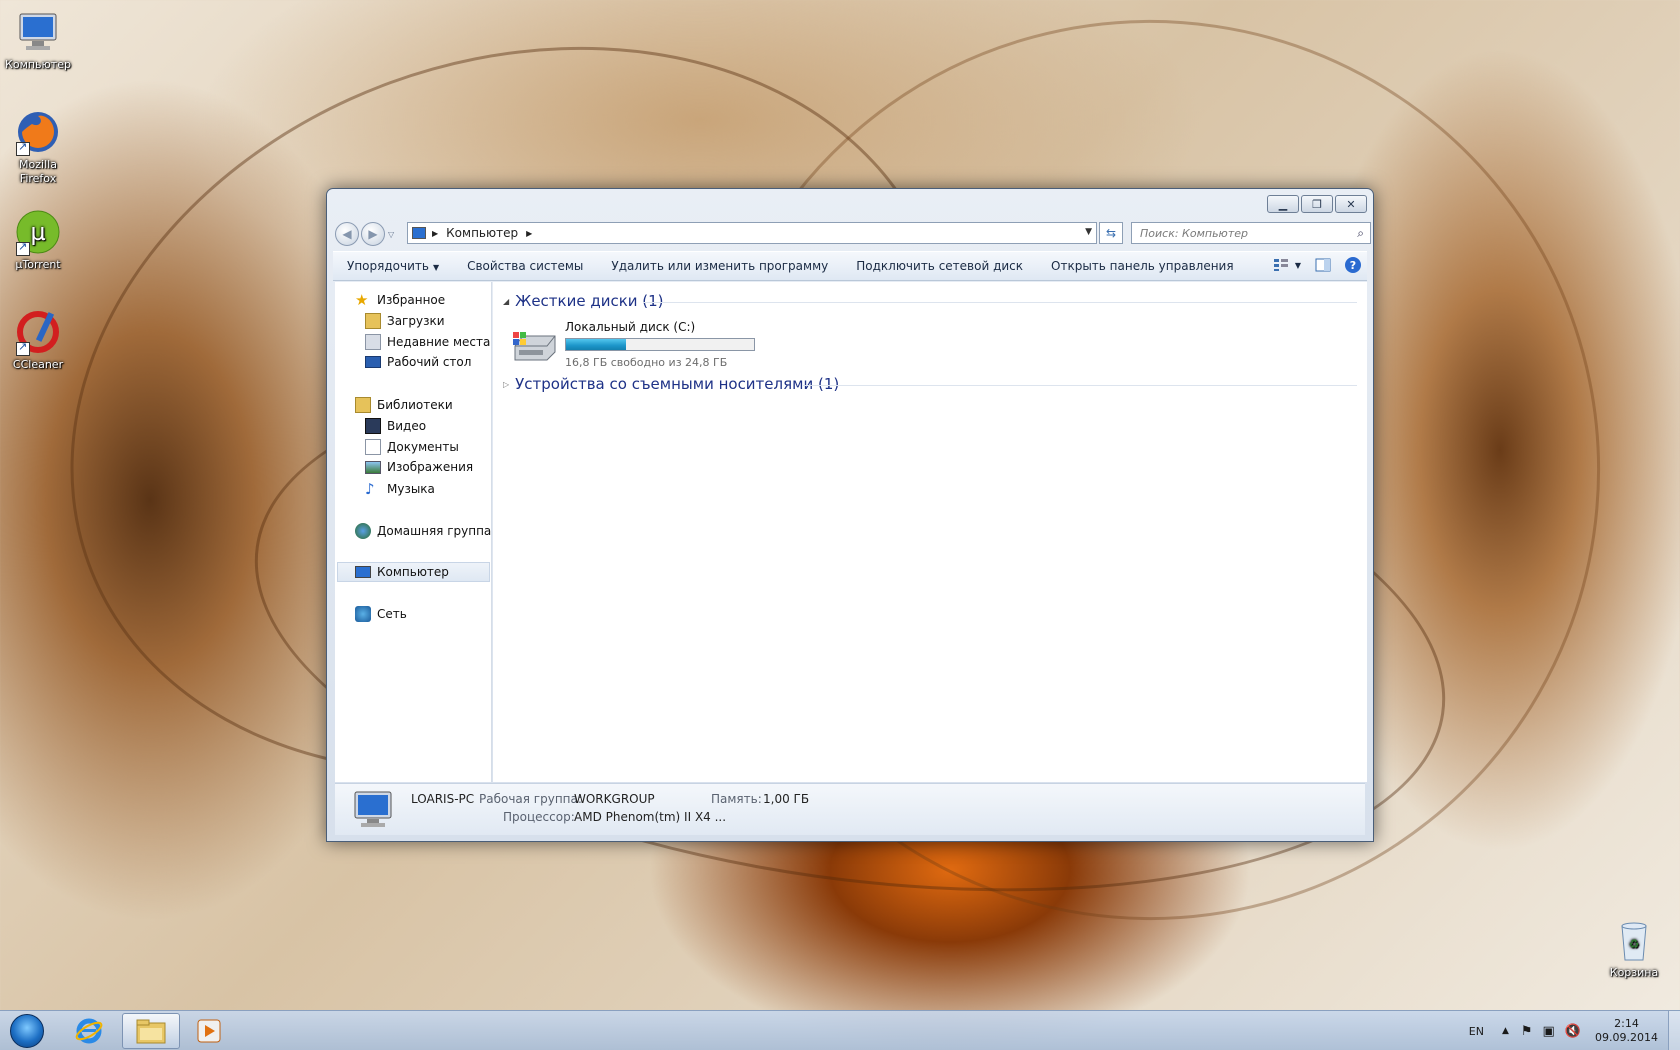  Describe the element at coordinates (614, 799) in the screenshot. I see `workgroup-value: WORKGROUP` at that location.